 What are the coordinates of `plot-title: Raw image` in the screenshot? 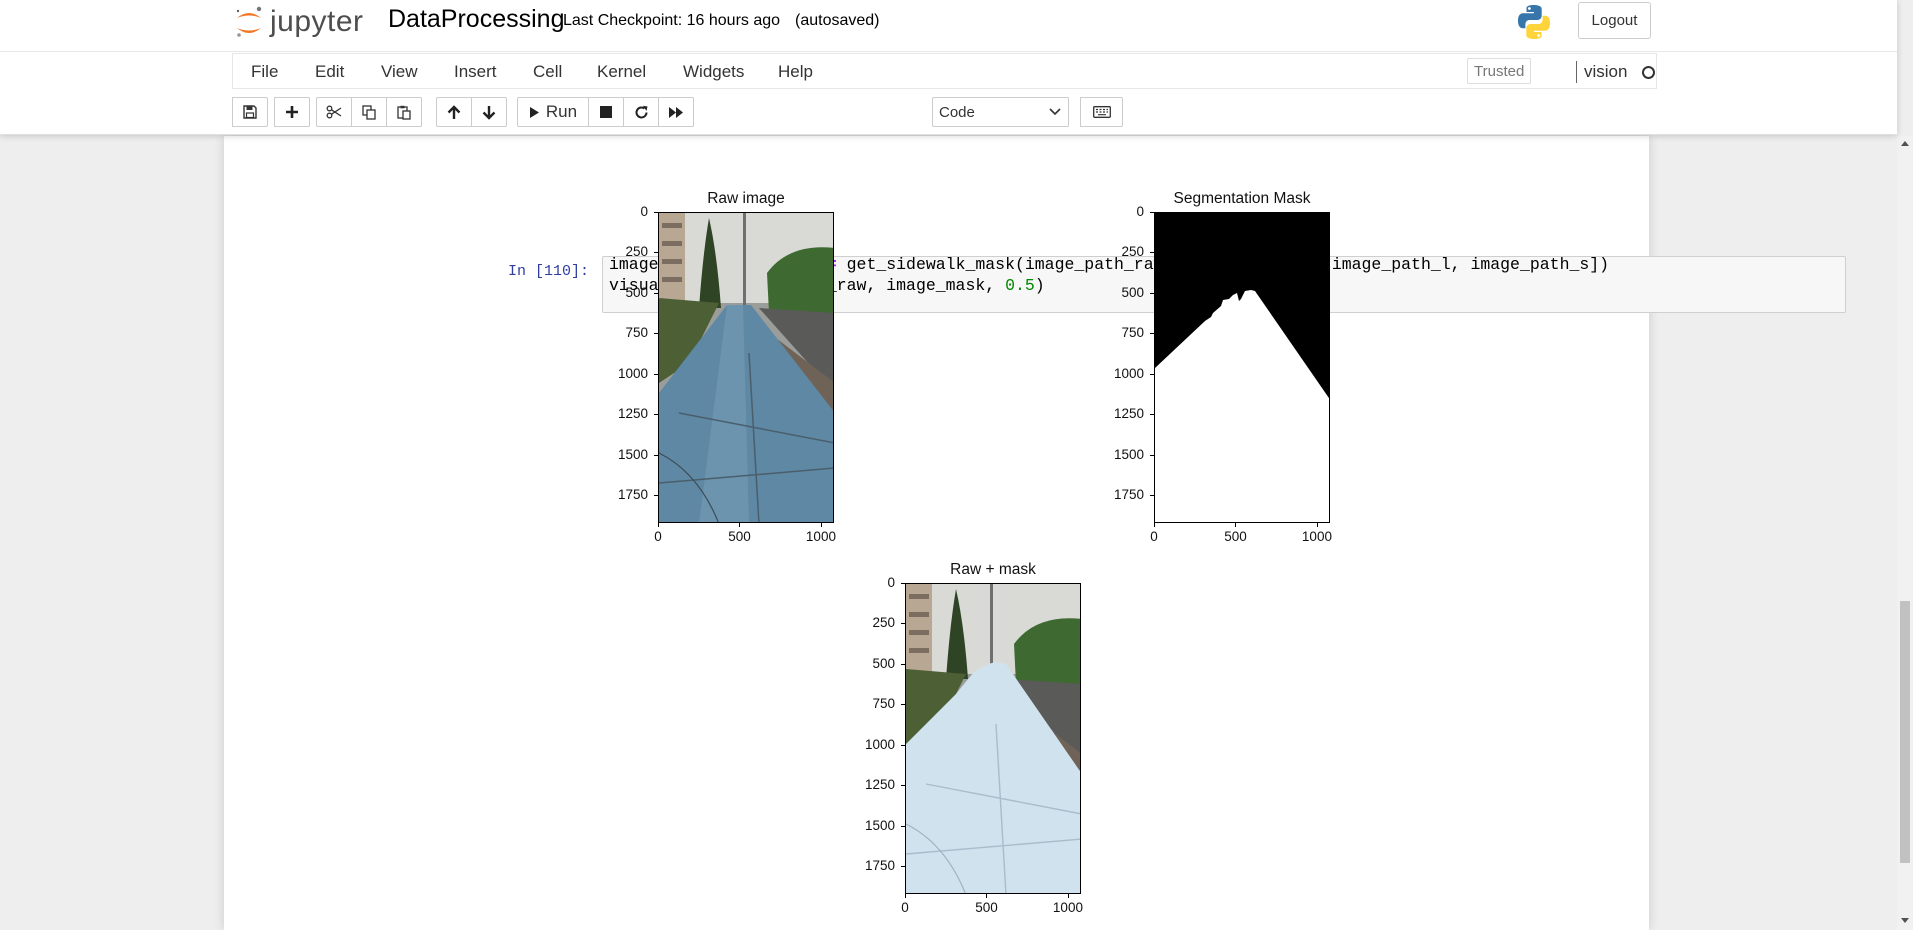 It's located at (746, 198).